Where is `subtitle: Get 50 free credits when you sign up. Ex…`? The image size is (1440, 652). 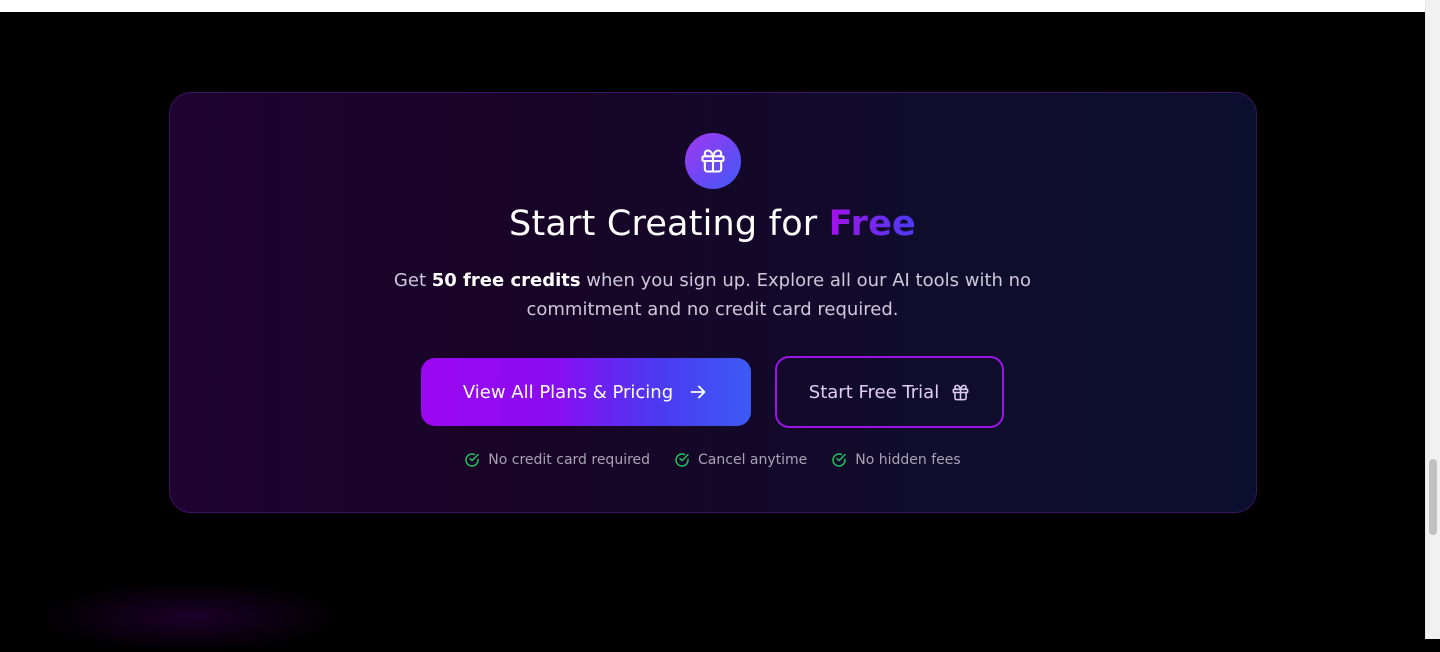 subtitle: Get 50 free credits when you sign up. Ex… is located at coordinates (712, 295).